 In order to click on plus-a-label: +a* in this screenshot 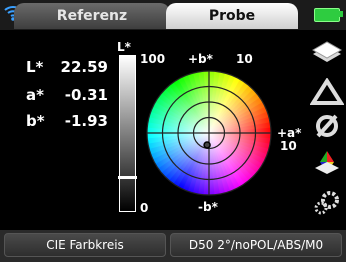, I will do `click(289, 133)`.